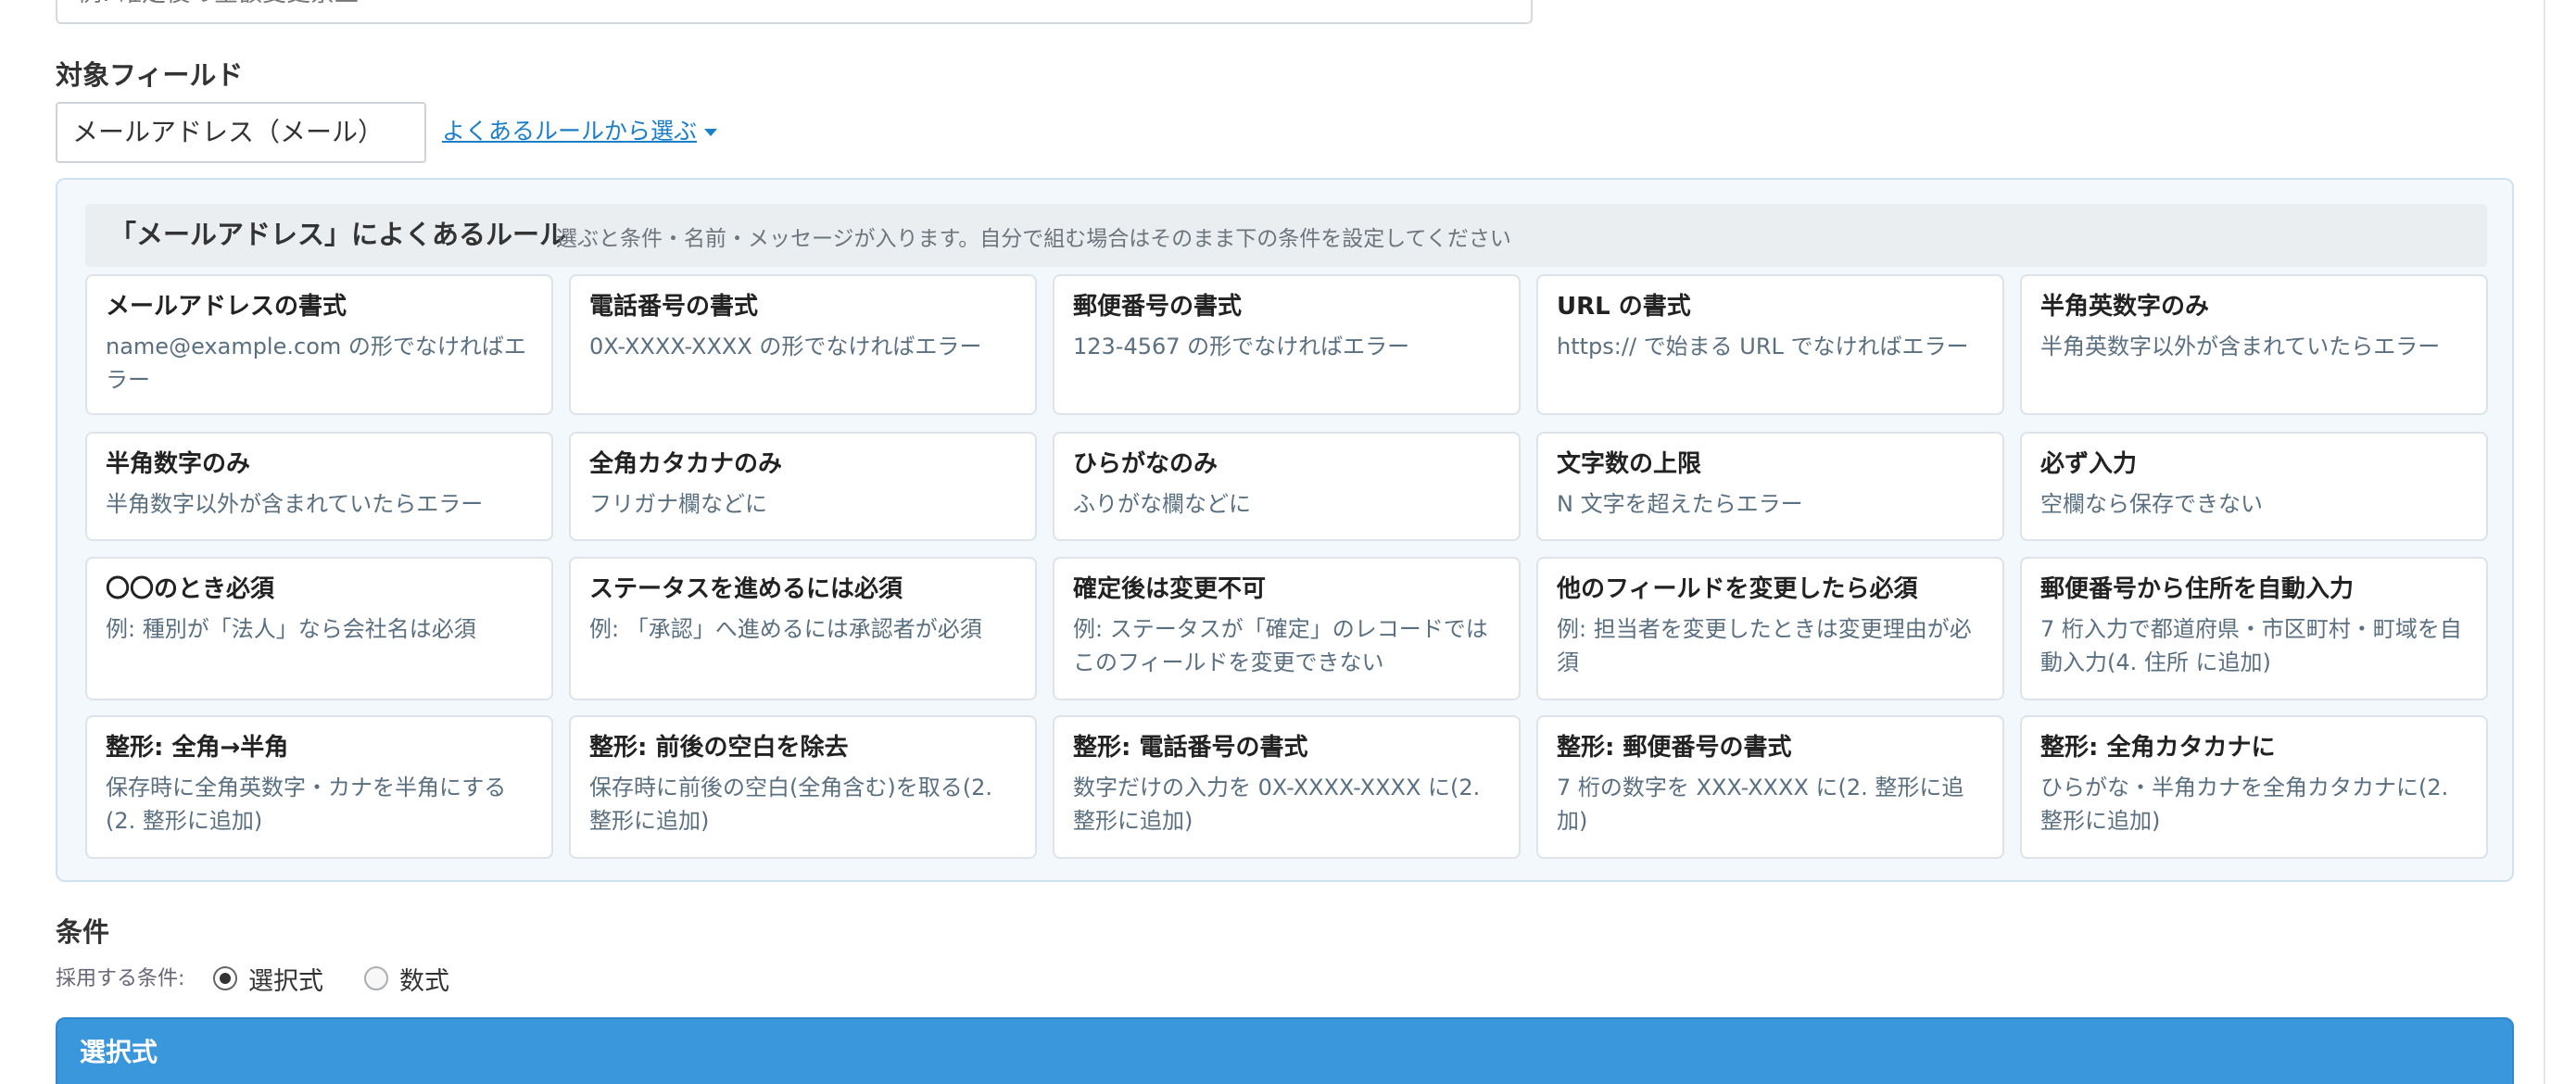 The height and width of the screenshot is (1084, 2576). Describe the element at coordinates (226, 307) in the screenshot. I see `rule-card-title: メールアドレスの書式` at that location.